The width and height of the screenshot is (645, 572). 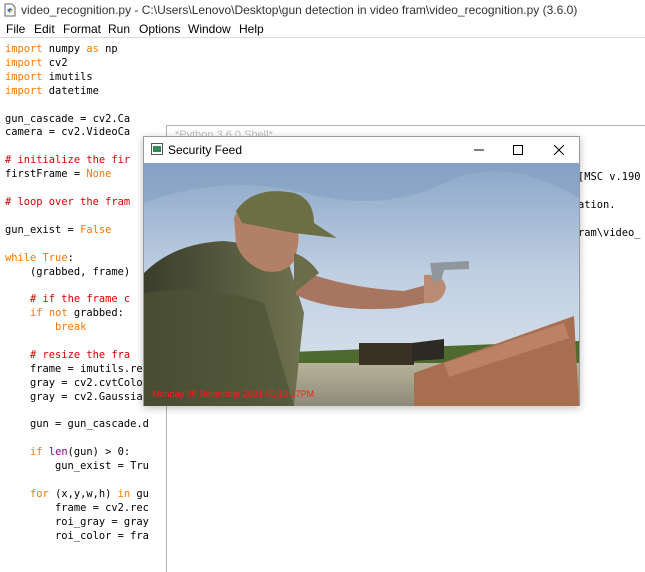 I want to click on minimize-icon, so click(x=479, y=150).